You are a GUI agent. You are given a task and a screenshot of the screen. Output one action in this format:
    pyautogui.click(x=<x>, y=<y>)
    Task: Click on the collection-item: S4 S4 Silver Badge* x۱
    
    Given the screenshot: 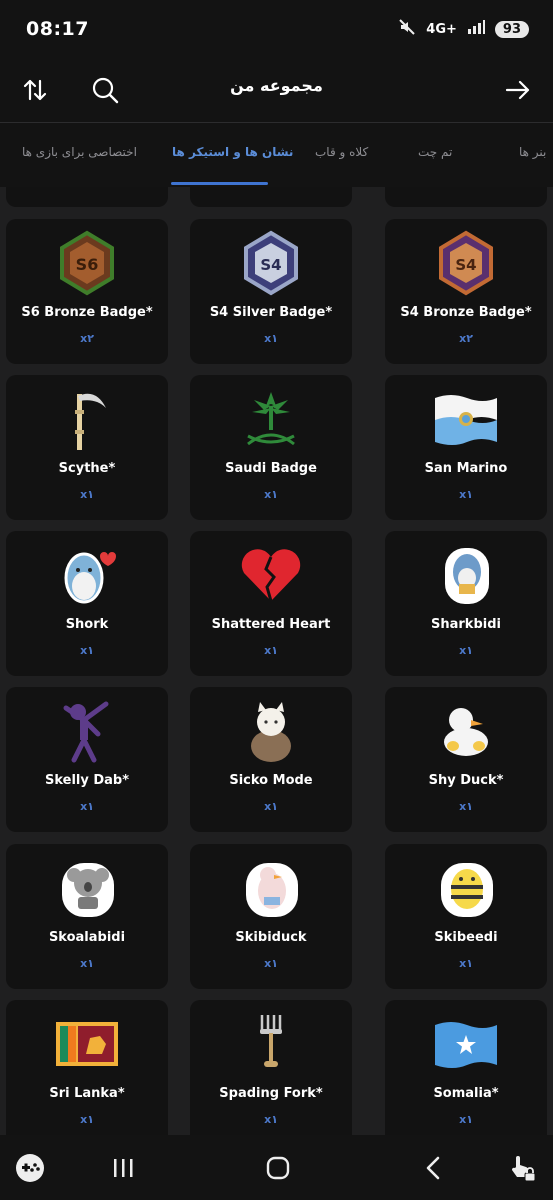 What is the action you would take?
    pyautogui.click(x=271, y=291)
    